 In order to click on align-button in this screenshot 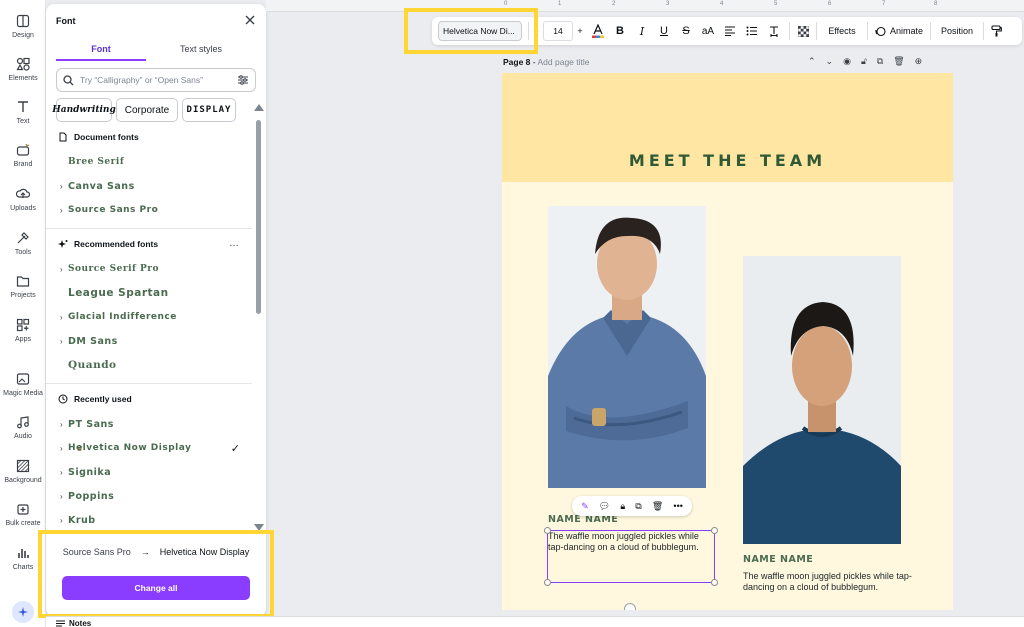, I will do `click(730, 31)`.